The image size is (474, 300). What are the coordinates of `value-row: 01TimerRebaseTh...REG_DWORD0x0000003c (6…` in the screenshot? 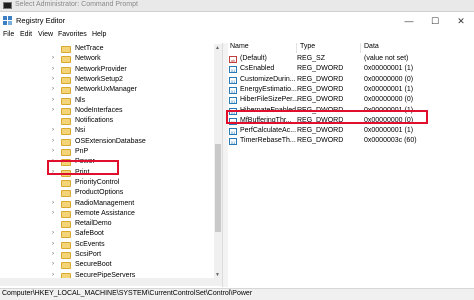 It's located at (350, 141).